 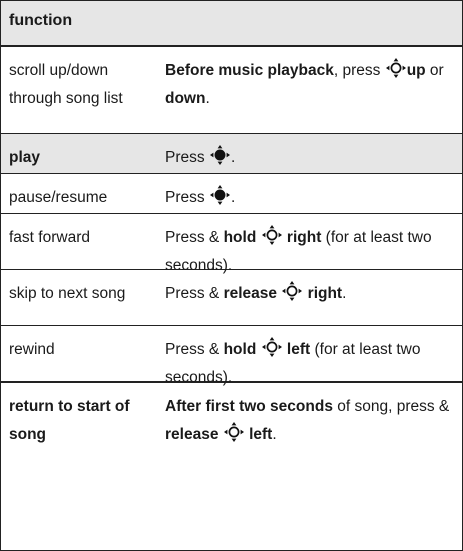 What do you see at coordinates (359, 70) in the screenshot?
I see `description-text: , press` at bounding box center [359, 70].